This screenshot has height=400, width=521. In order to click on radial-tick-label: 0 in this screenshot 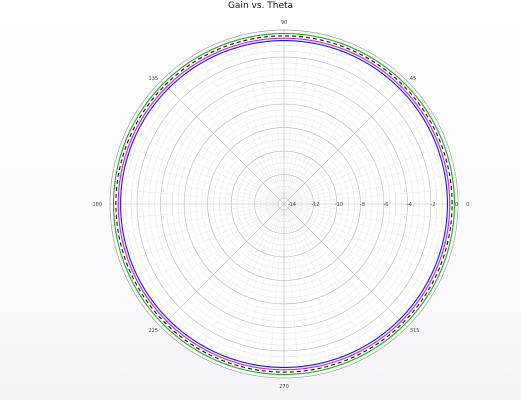, I will do `click(456, 205)`.